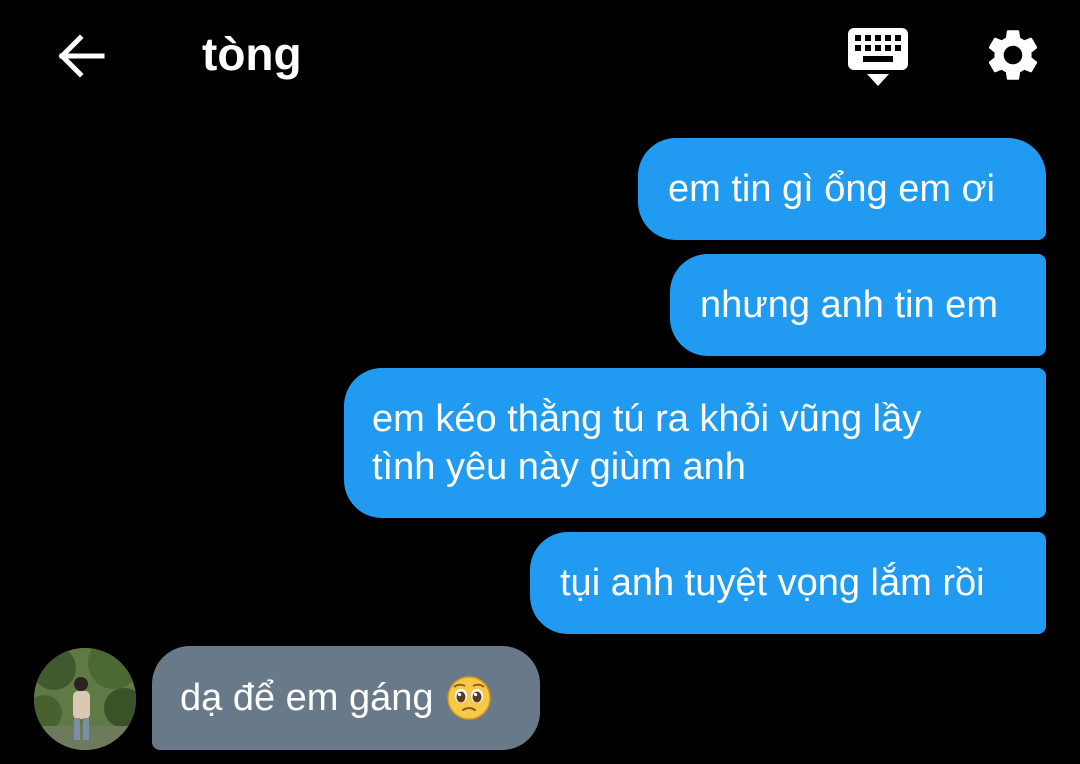  I want to click on back-button, so click(80, 56).